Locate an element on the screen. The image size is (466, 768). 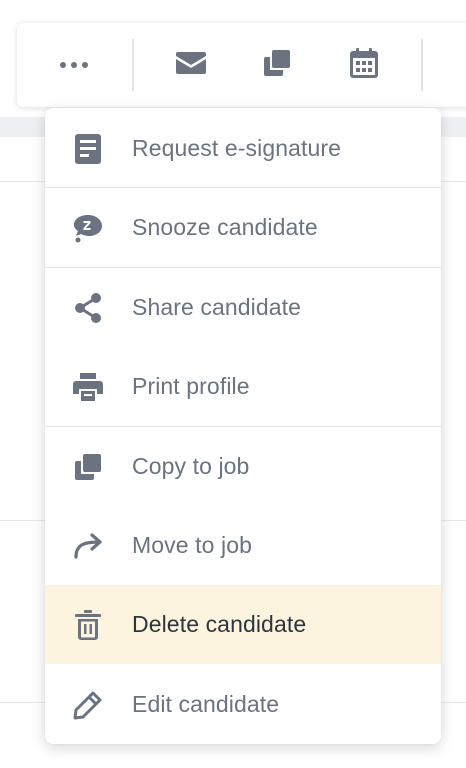
menu-item-edit-candidate: Edit candidate is located at coordinates (243, 704).